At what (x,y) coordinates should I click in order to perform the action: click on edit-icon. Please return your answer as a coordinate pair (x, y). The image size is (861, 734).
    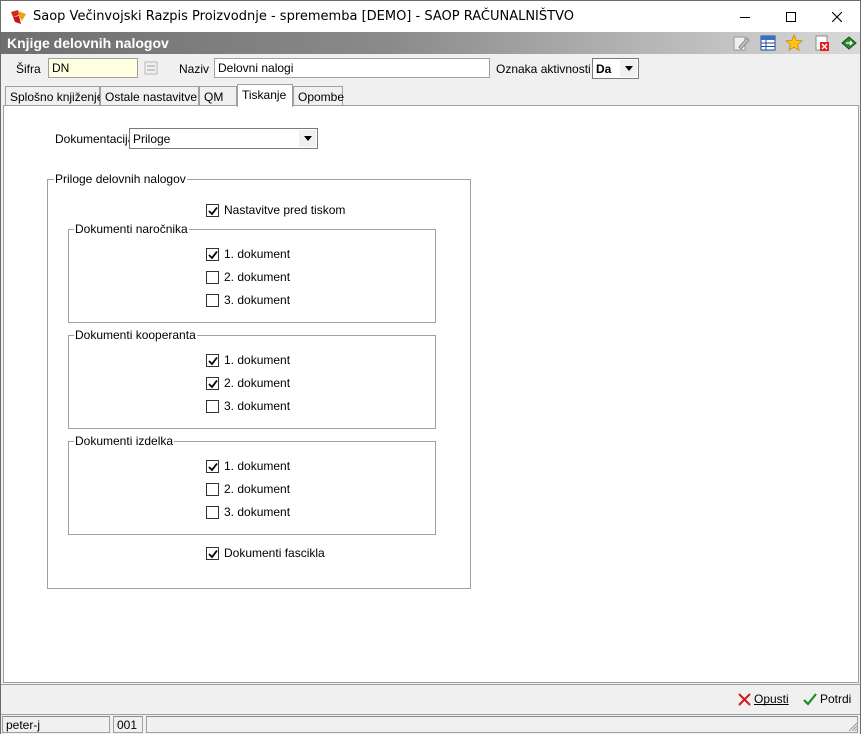
    Looking at the image, I should click on (741, 43).